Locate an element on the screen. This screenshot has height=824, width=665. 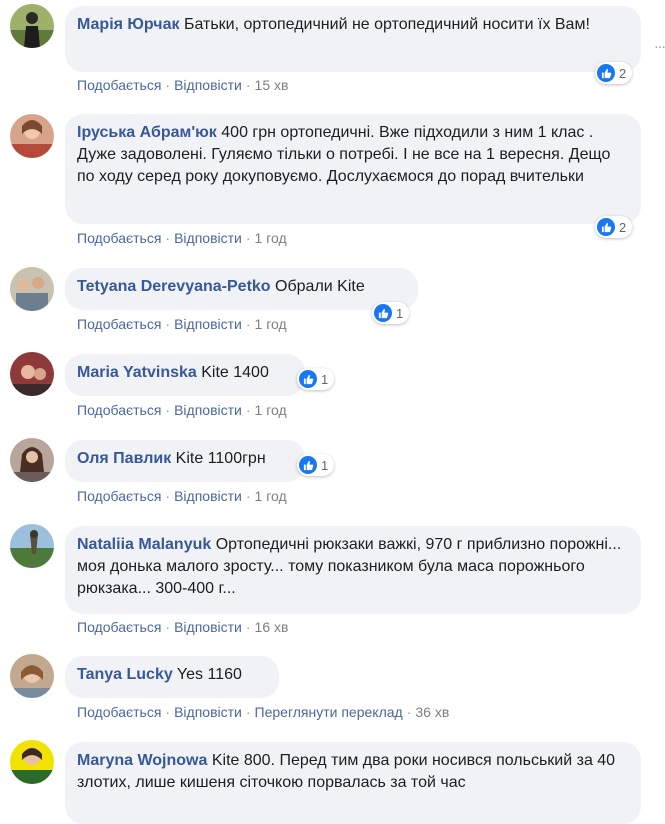
comment-author: Tanya Lucky is located at coordinates (125, 674).